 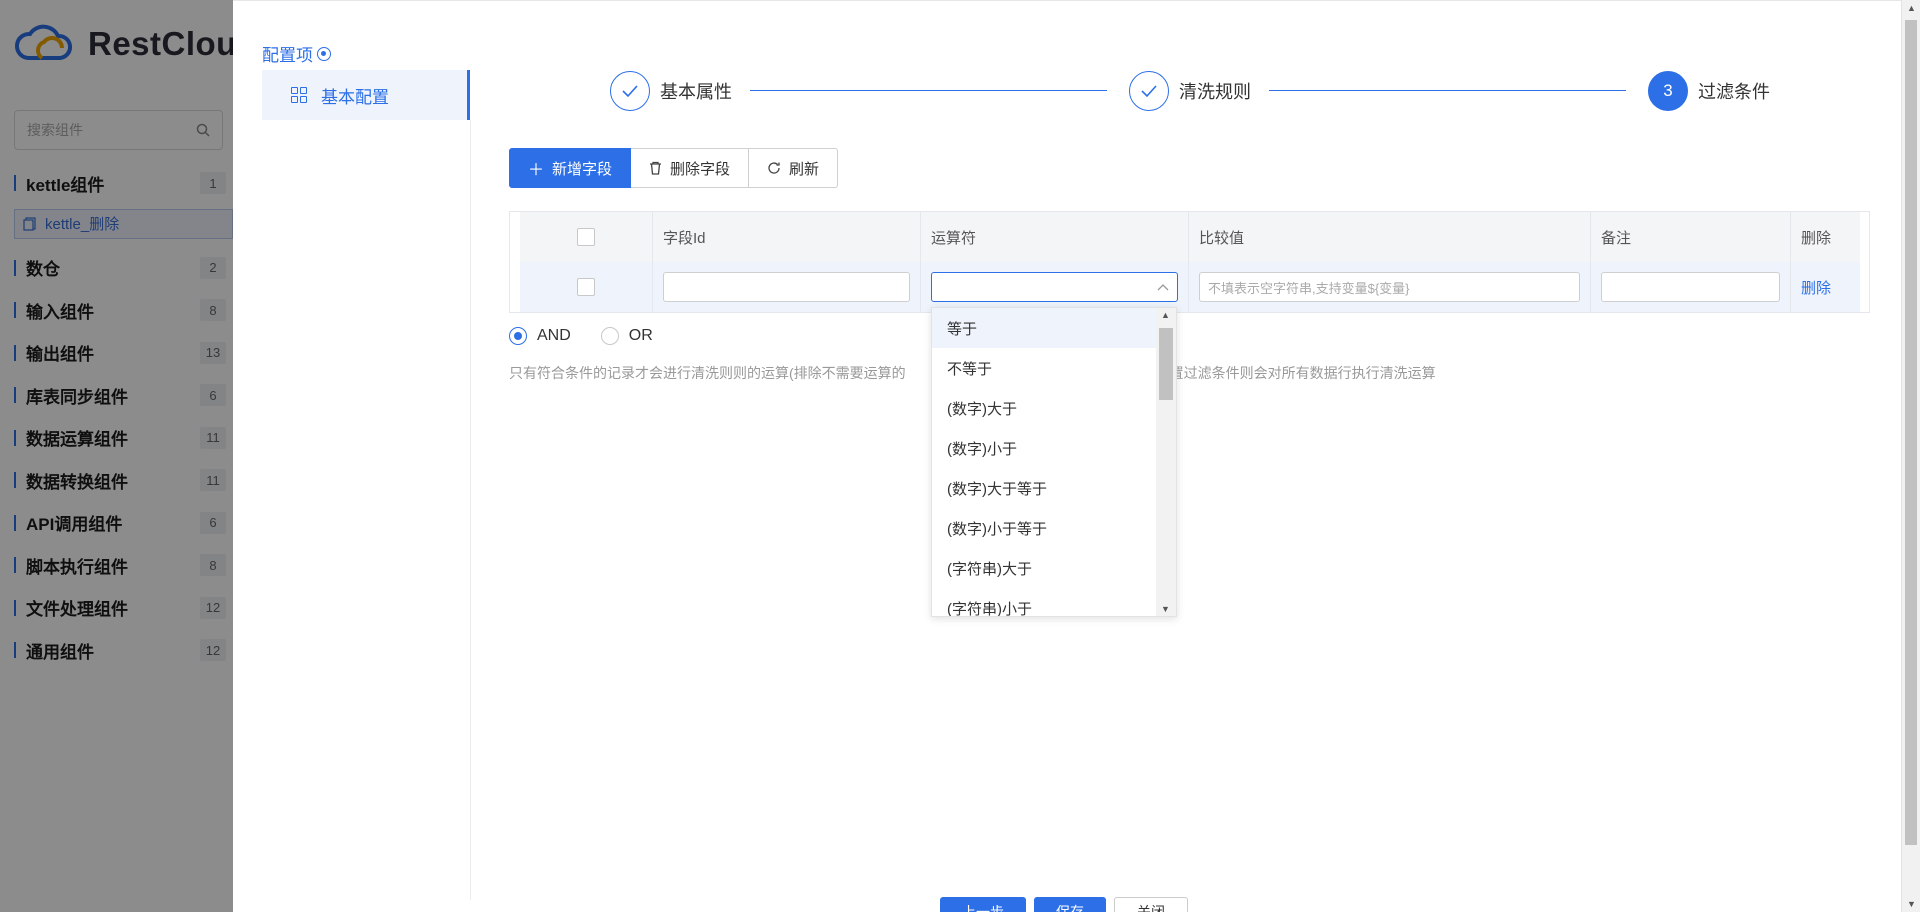 I want to click on dropdown-scrollbar: ▲ ▼, so click(x=1166, y=462).